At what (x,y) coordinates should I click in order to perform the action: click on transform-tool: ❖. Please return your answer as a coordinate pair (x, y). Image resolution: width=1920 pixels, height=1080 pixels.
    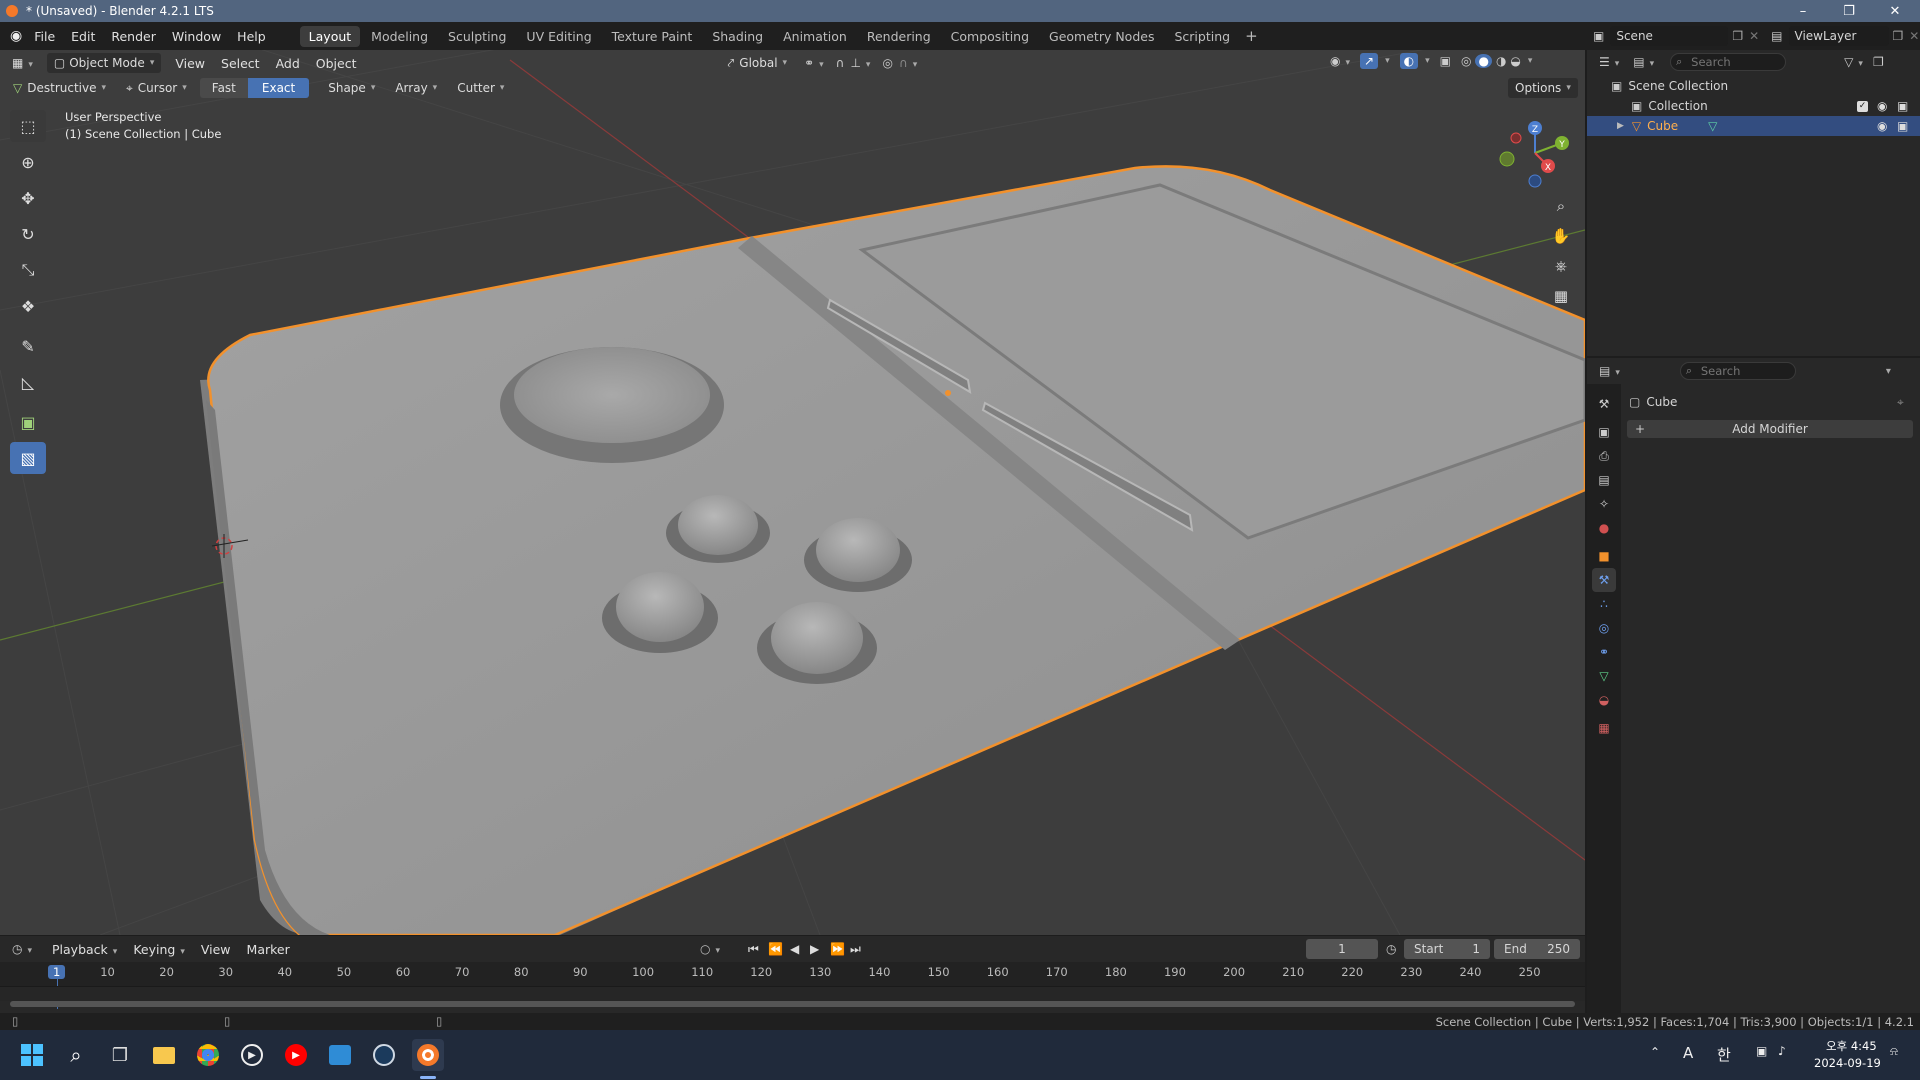
    Looking at the image, I should click on (28, 306).